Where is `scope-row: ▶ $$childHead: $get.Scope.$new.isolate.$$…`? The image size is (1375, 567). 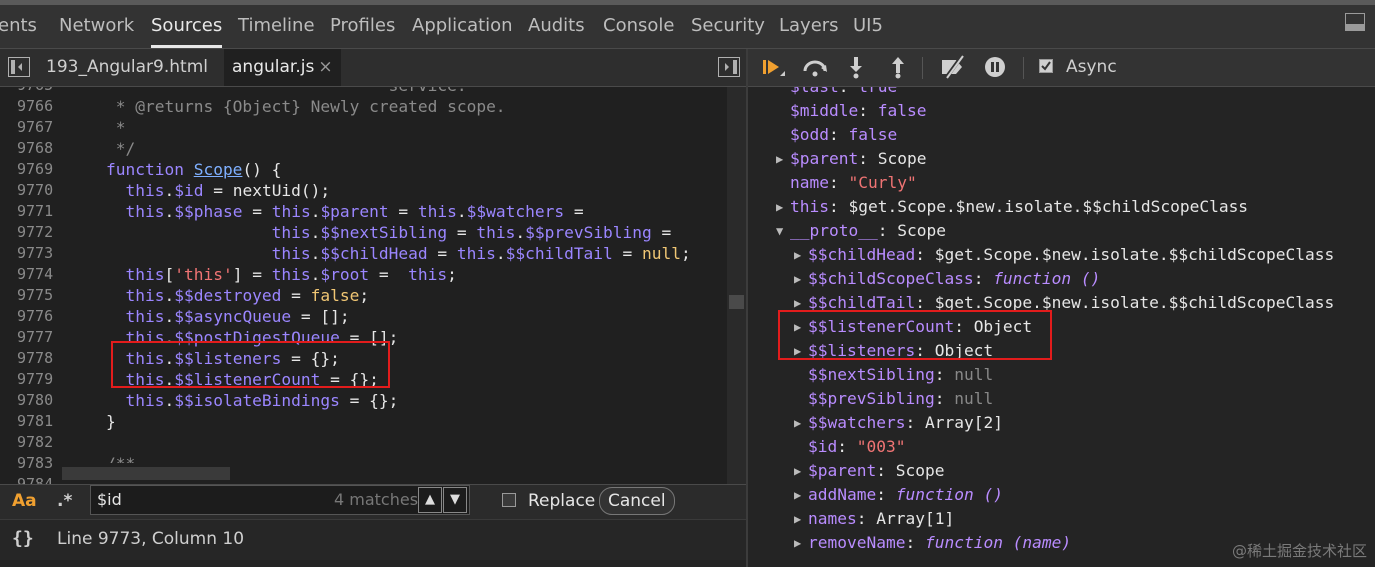
scope-row: ▶ $$childHead: $get.Scope.$new.isolate.$$… is located at coordinates (1064, 255).